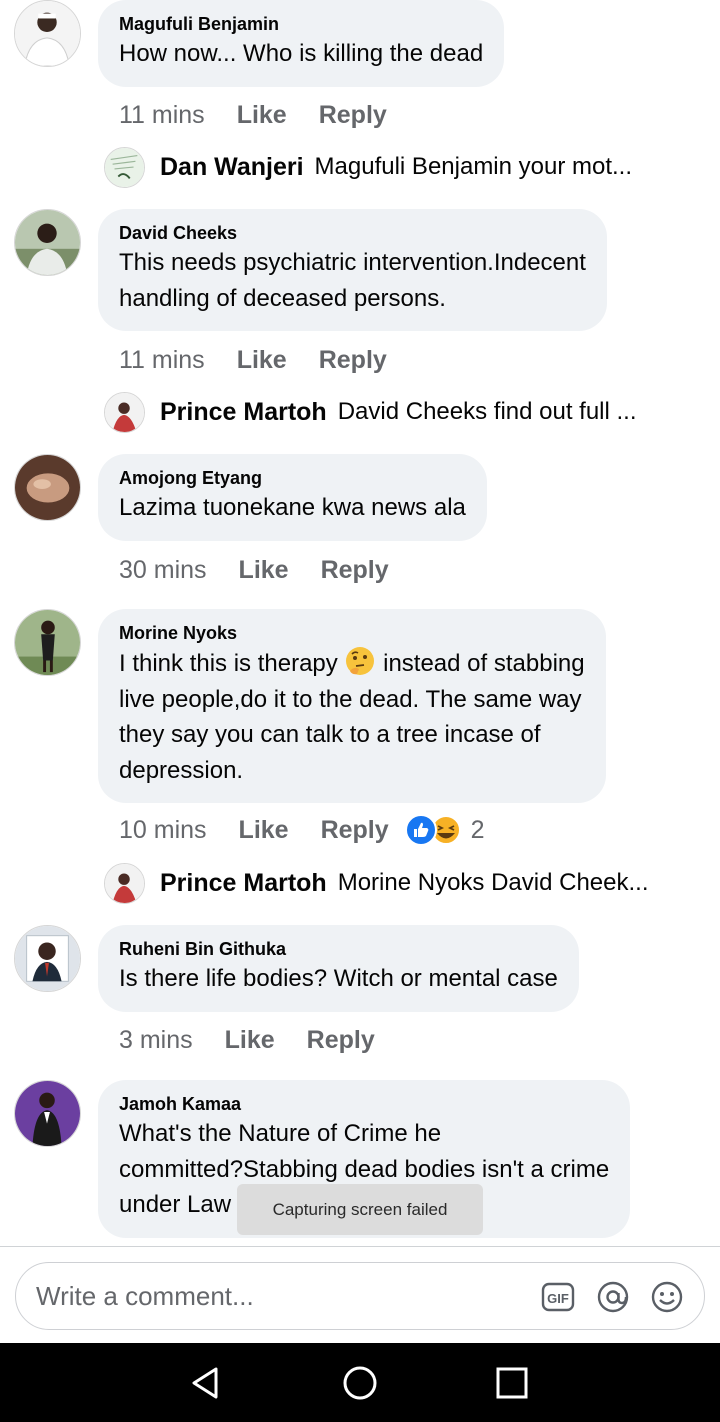  I want to click on system-nav-bar, so click(360, 1382).